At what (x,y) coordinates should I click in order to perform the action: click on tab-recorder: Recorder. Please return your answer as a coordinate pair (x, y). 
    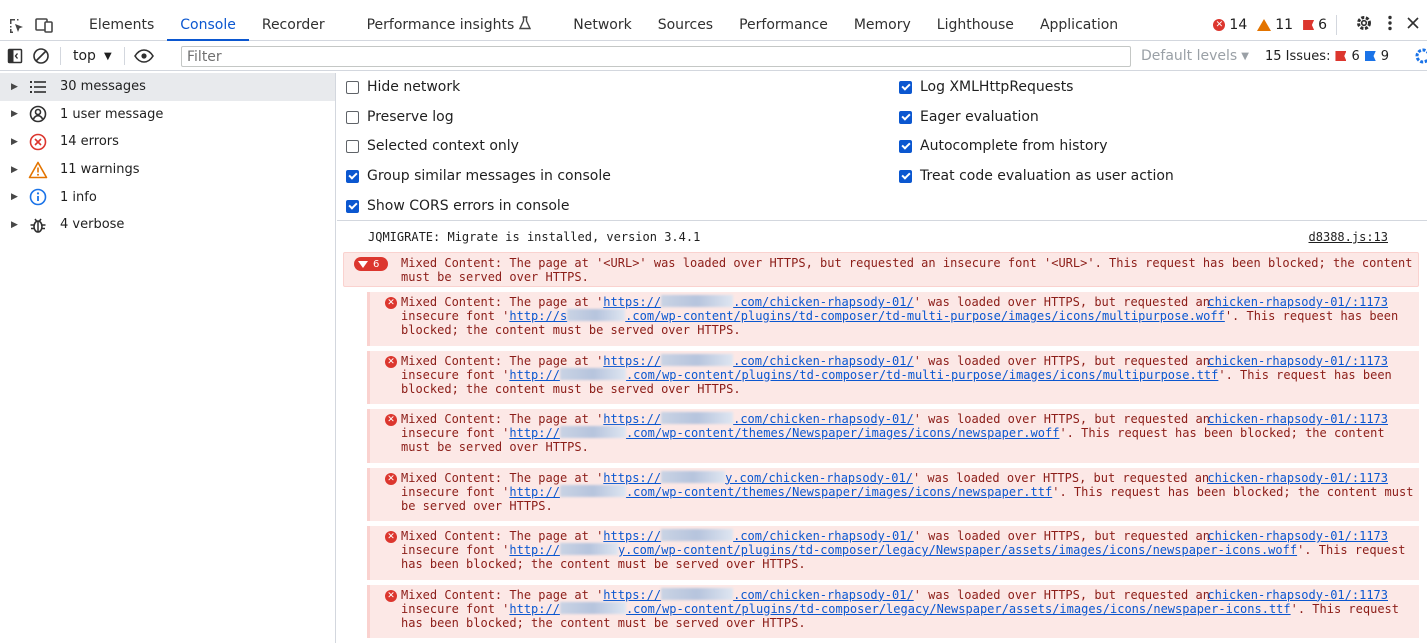
    Looking at the image, I should click on (293, 25).